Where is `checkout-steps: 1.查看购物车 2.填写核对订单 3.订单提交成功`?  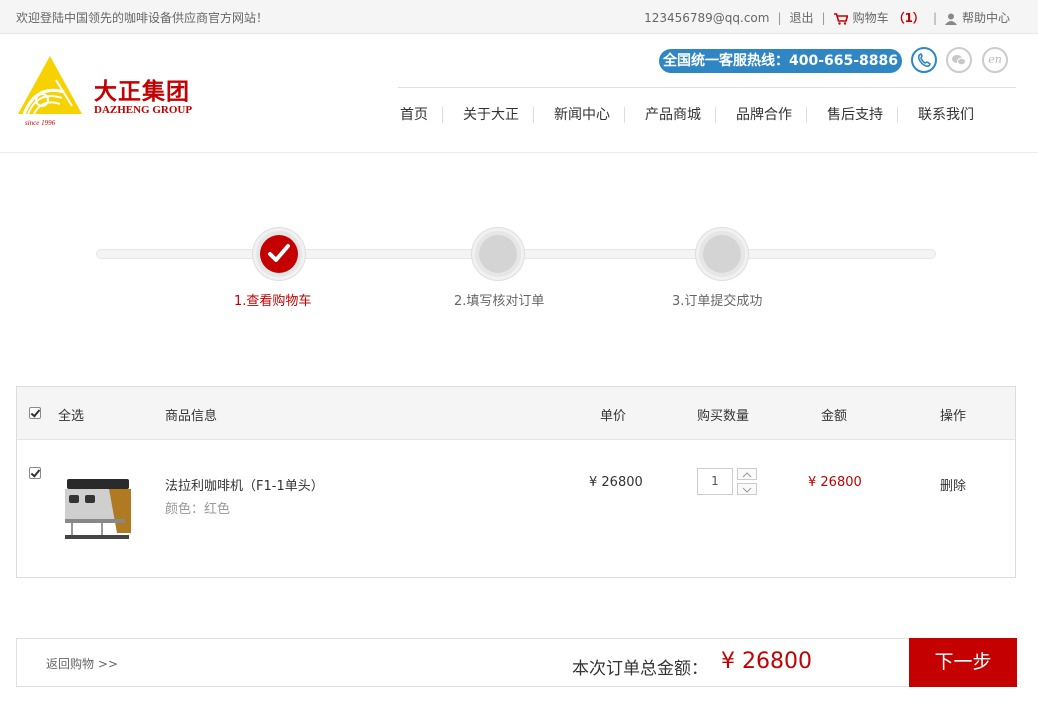
checkout-steps: 1.查看购物车 2.填写核对订单 3.订单提交成功 is located at coordinates (516, 273).